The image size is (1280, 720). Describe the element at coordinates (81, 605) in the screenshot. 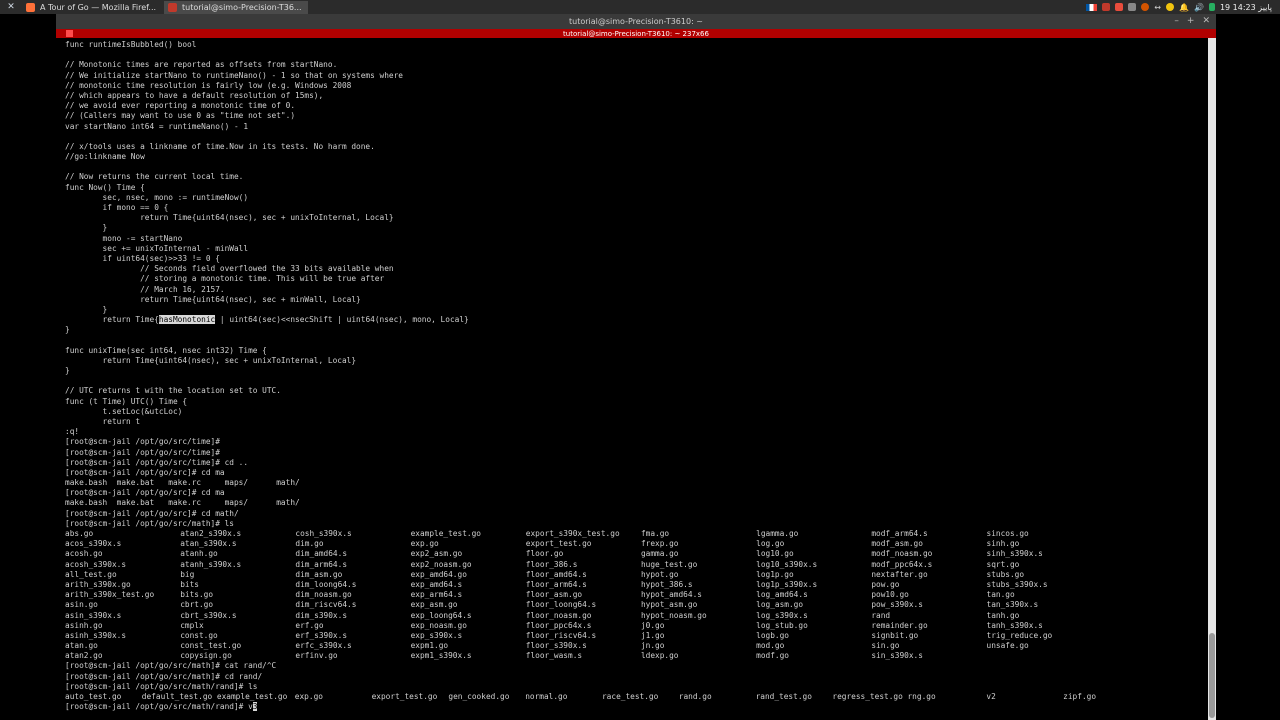

I see `ls-entry: asin.go` at that location.